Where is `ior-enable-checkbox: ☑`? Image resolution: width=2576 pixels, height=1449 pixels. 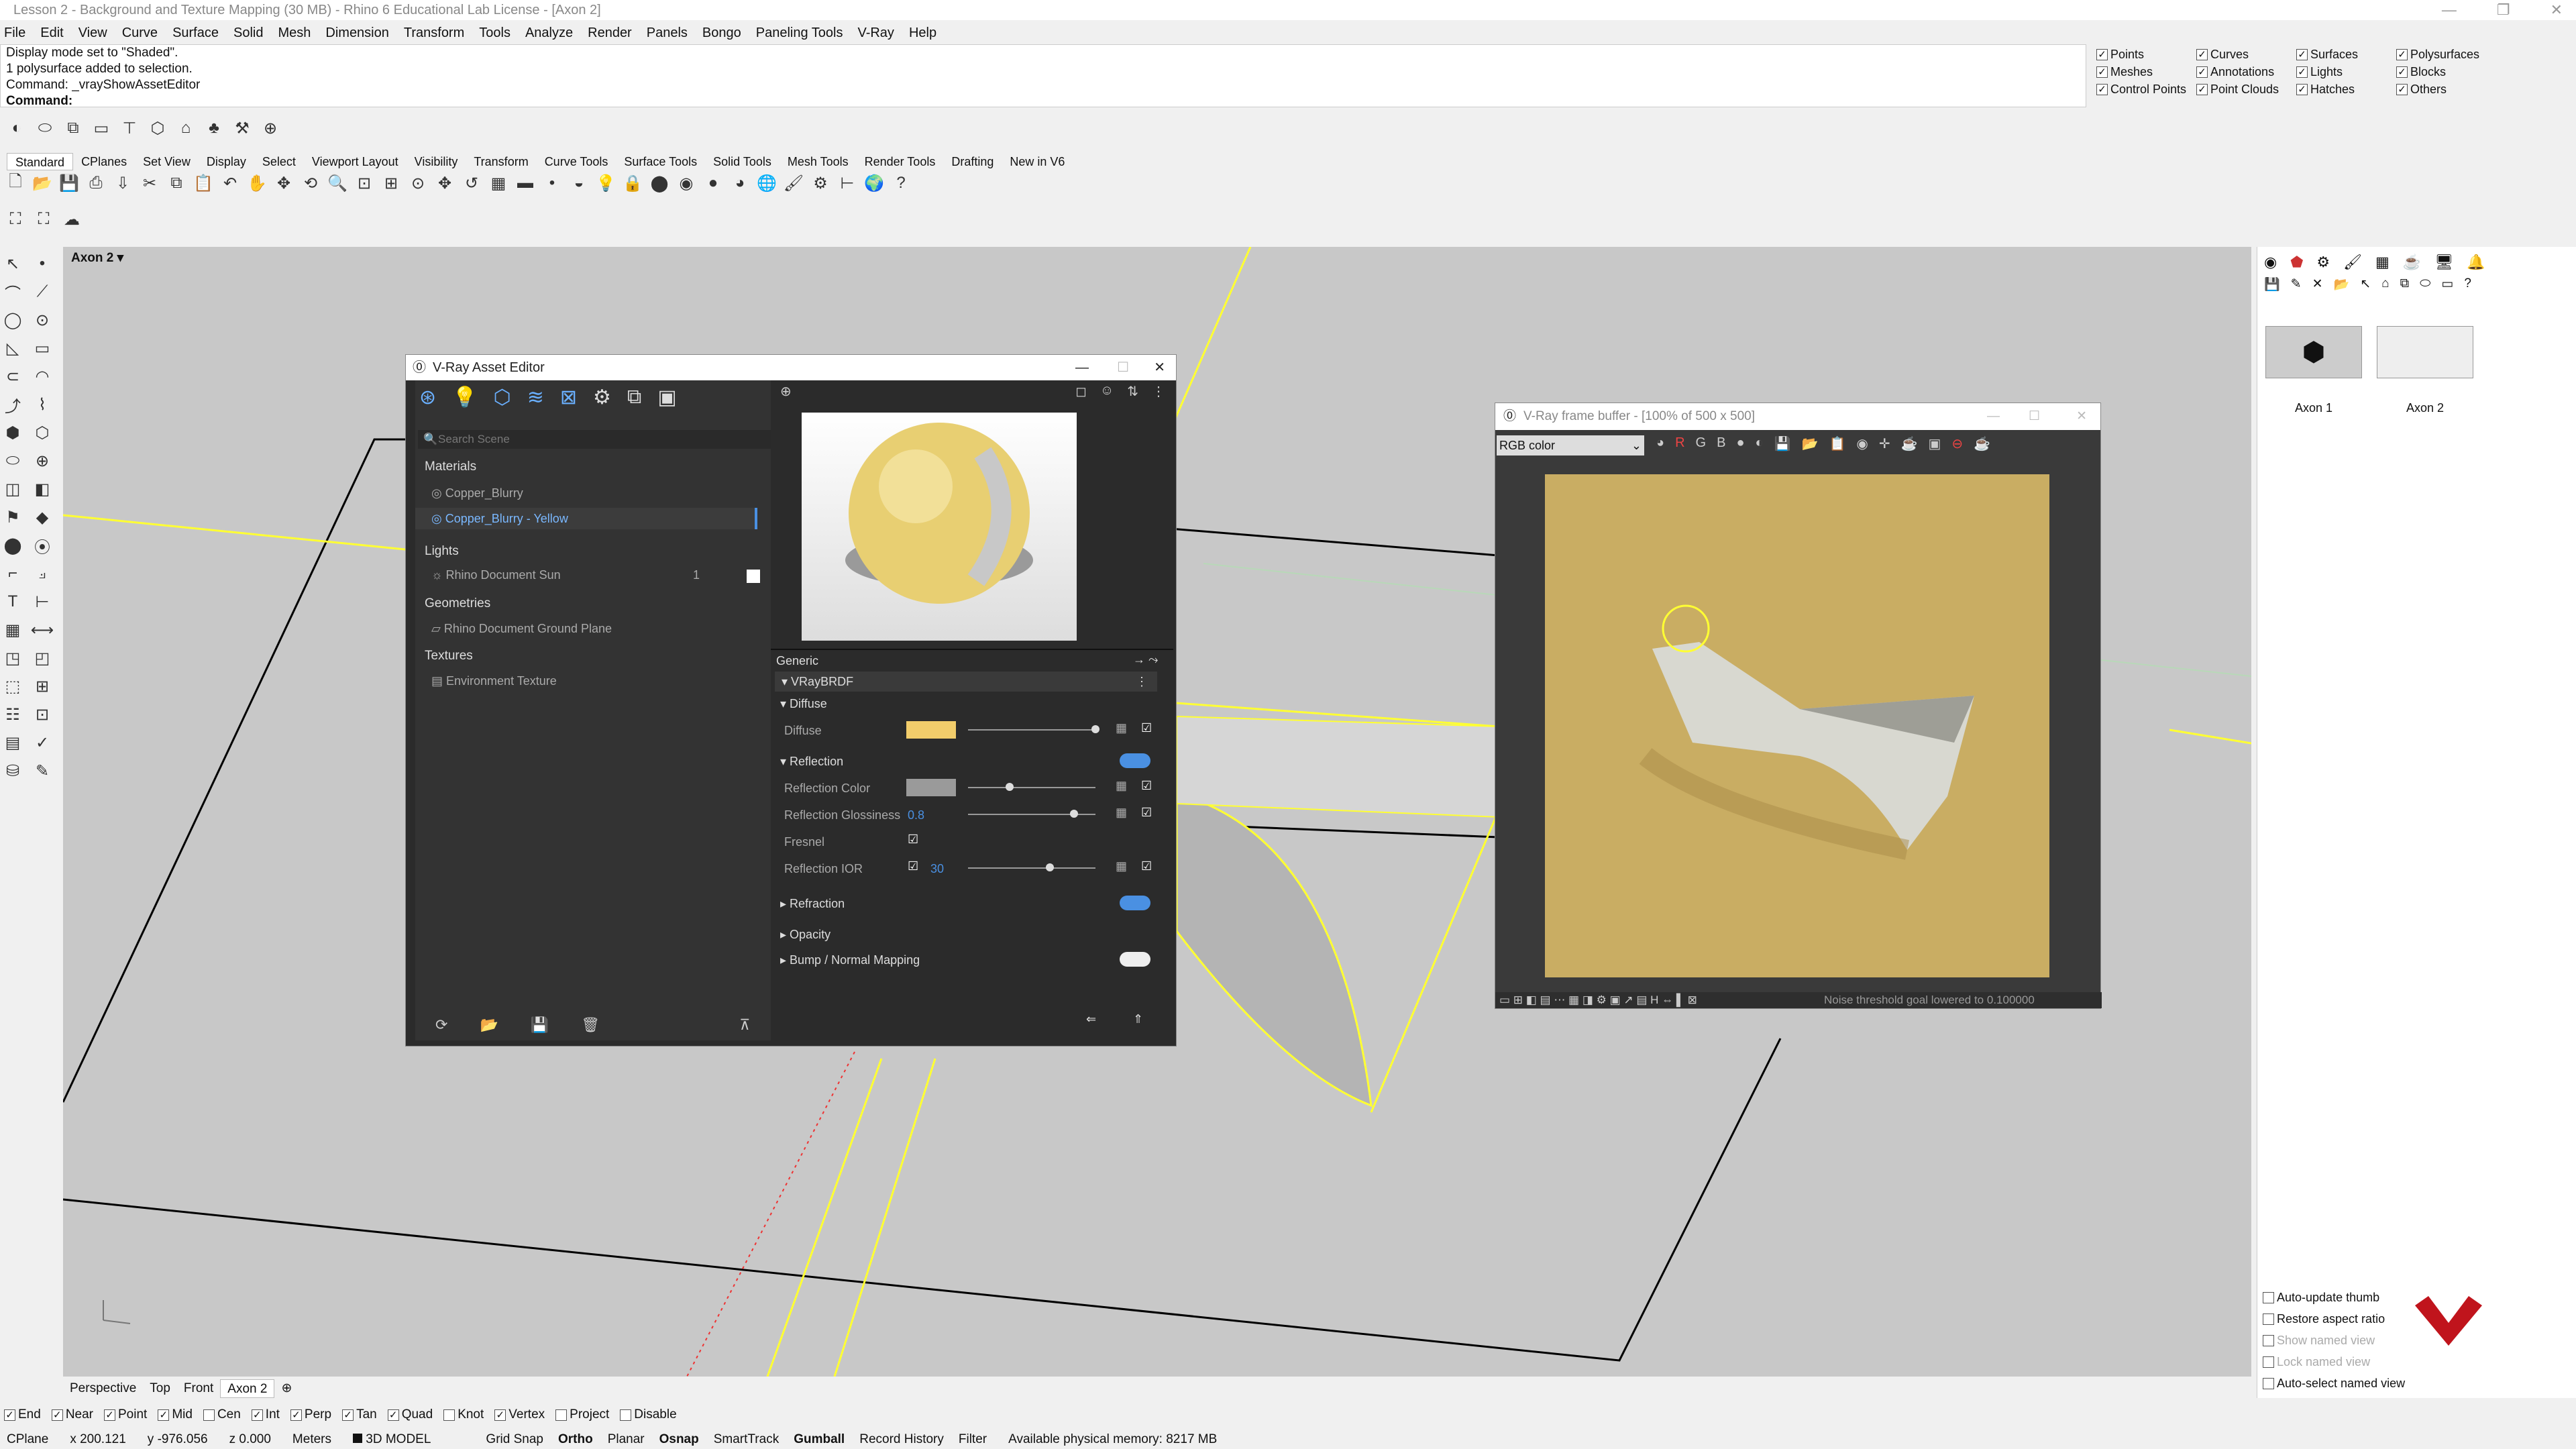 ior-enable-checkbox: ☑ is located at coordinates (1146, 866).